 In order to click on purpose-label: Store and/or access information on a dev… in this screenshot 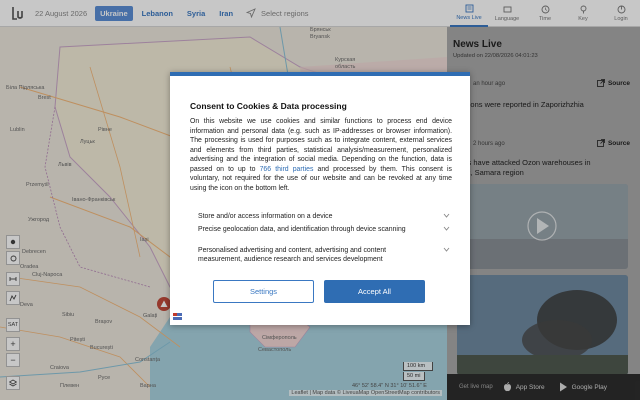, I will do `click(265, 216)`.